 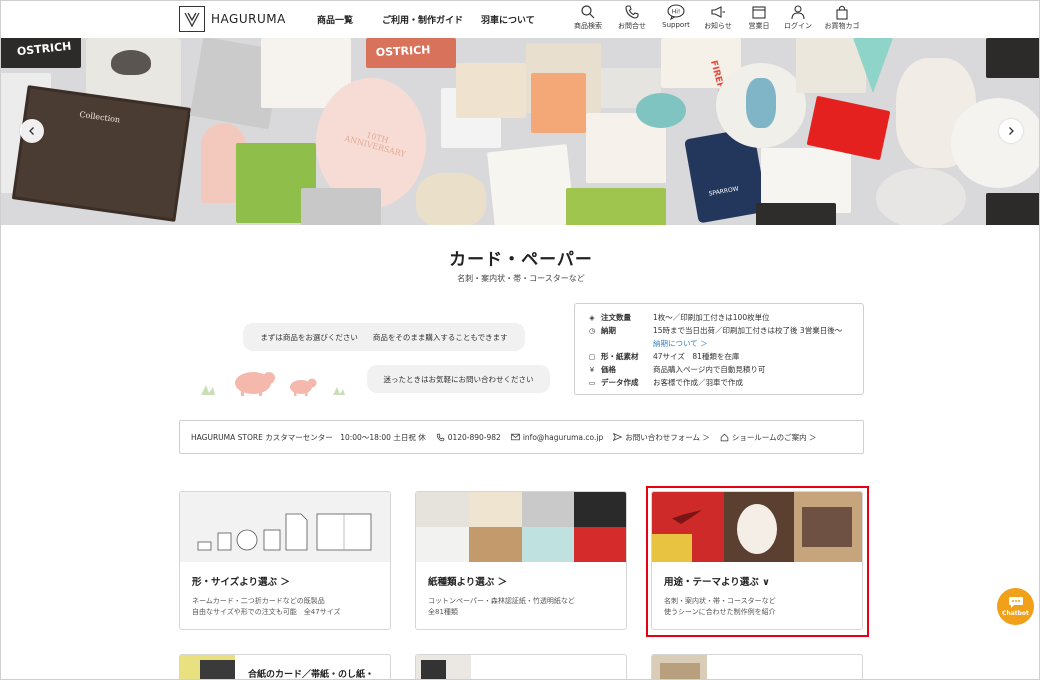 What do you see at coordinates (508, 19) in the screenshot?
I see `nav-about: 羽車について` at bounding box center [508, 19].